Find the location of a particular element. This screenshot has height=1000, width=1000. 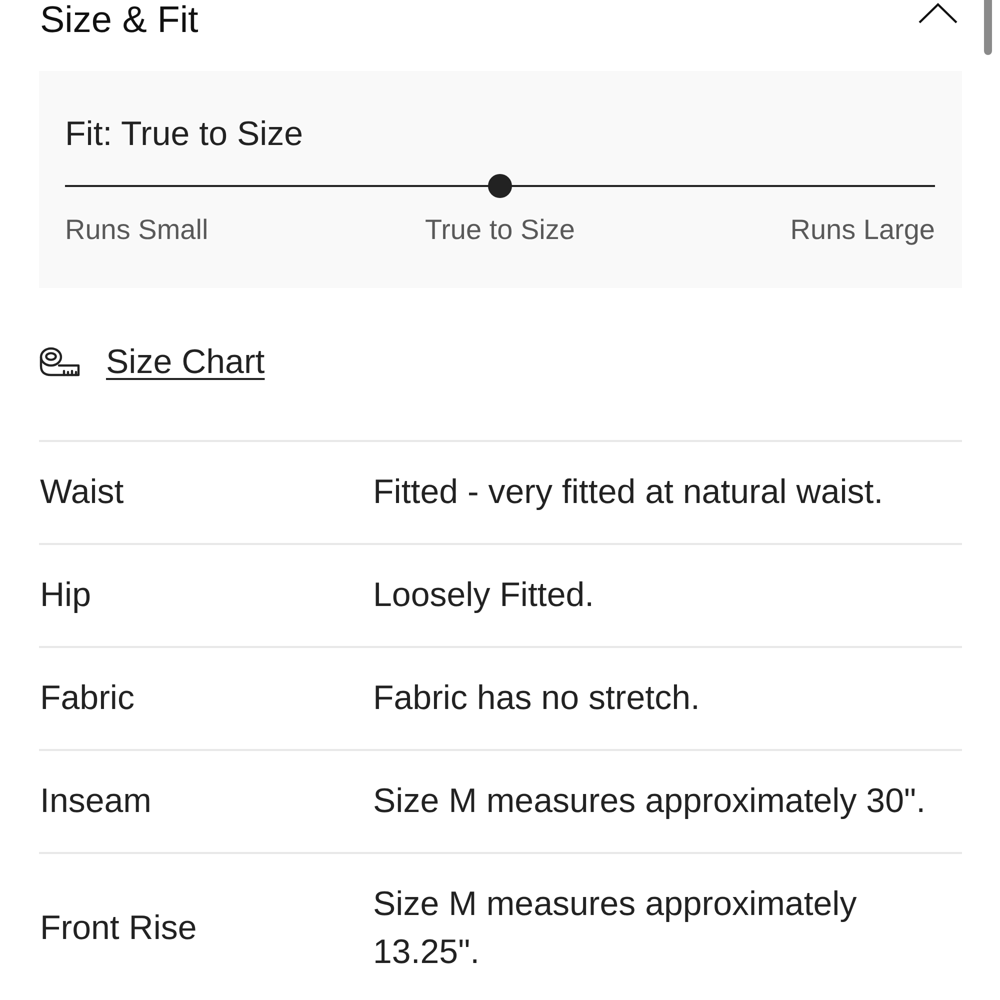

tape-measure-icon is located at coordinates (59, 362).